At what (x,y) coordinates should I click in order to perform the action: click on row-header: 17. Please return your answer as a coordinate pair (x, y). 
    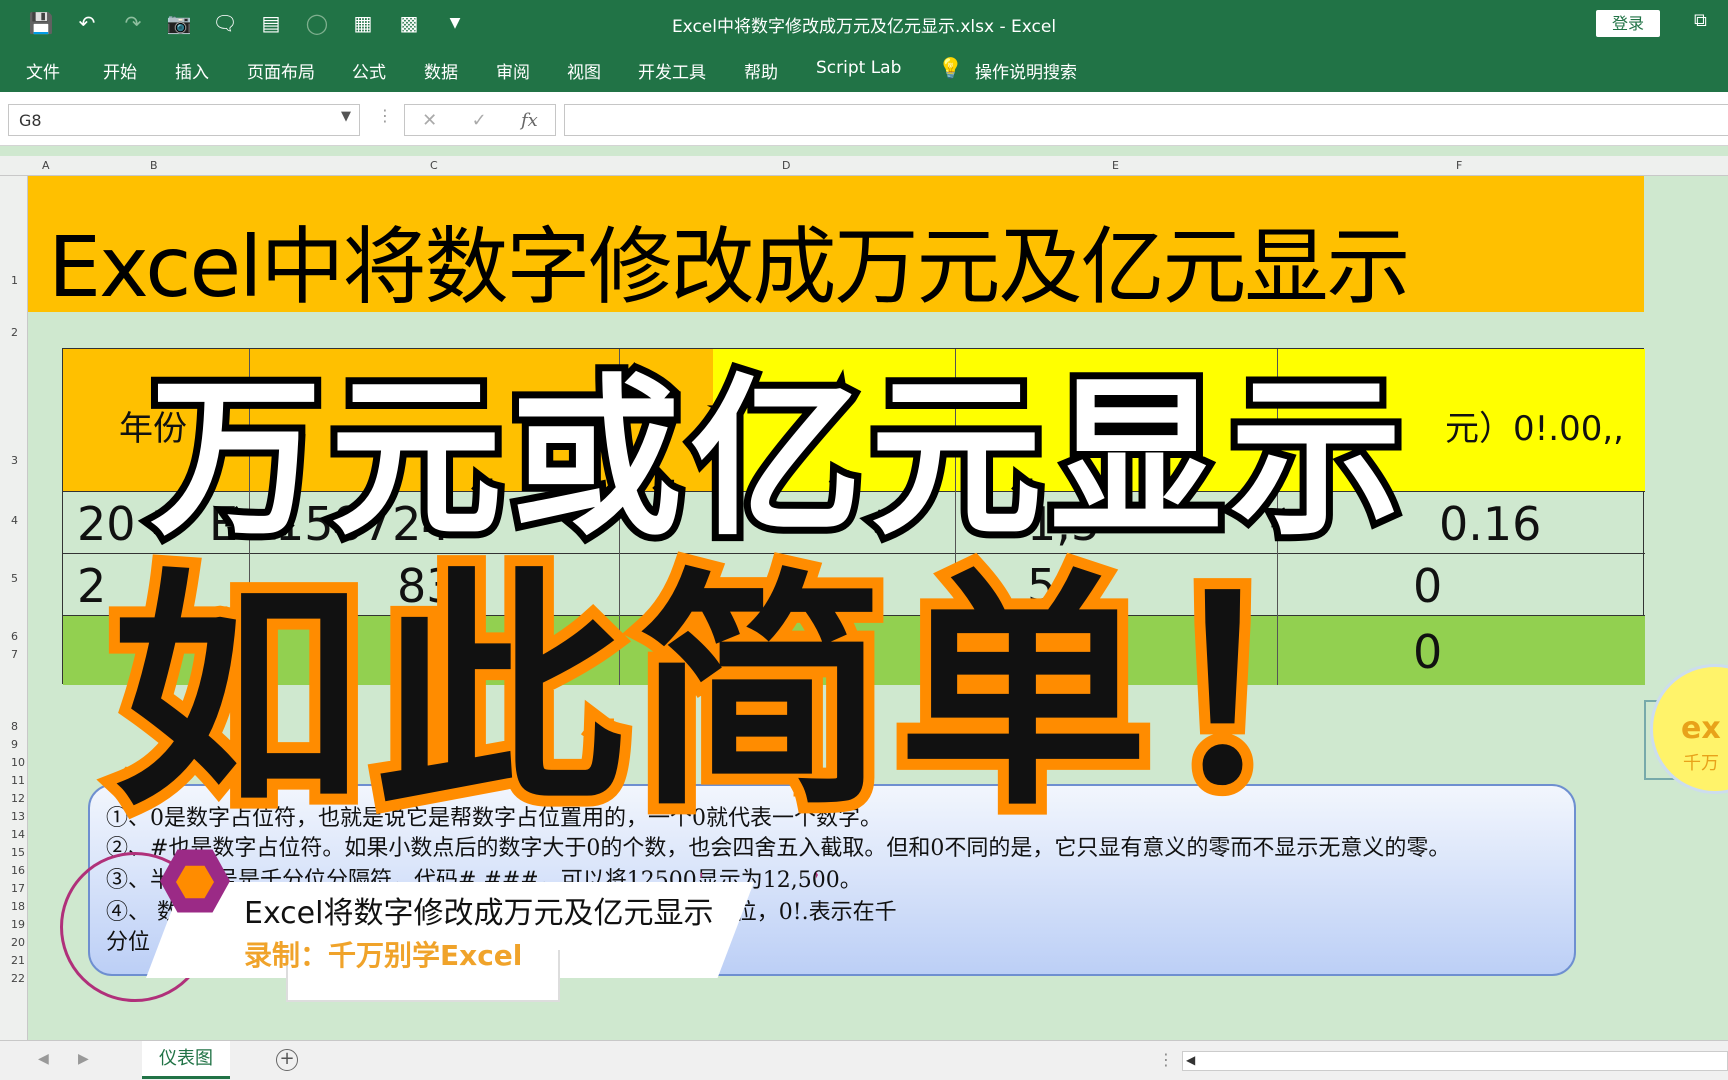
    Looking at the image, I should click on (18, 888).